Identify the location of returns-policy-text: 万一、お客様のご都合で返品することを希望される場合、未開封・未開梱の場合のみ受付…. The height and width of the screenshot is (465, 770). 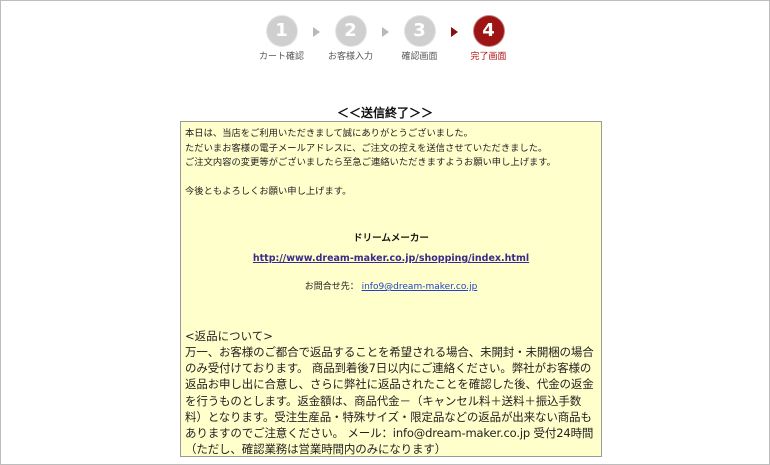
(389, 401).